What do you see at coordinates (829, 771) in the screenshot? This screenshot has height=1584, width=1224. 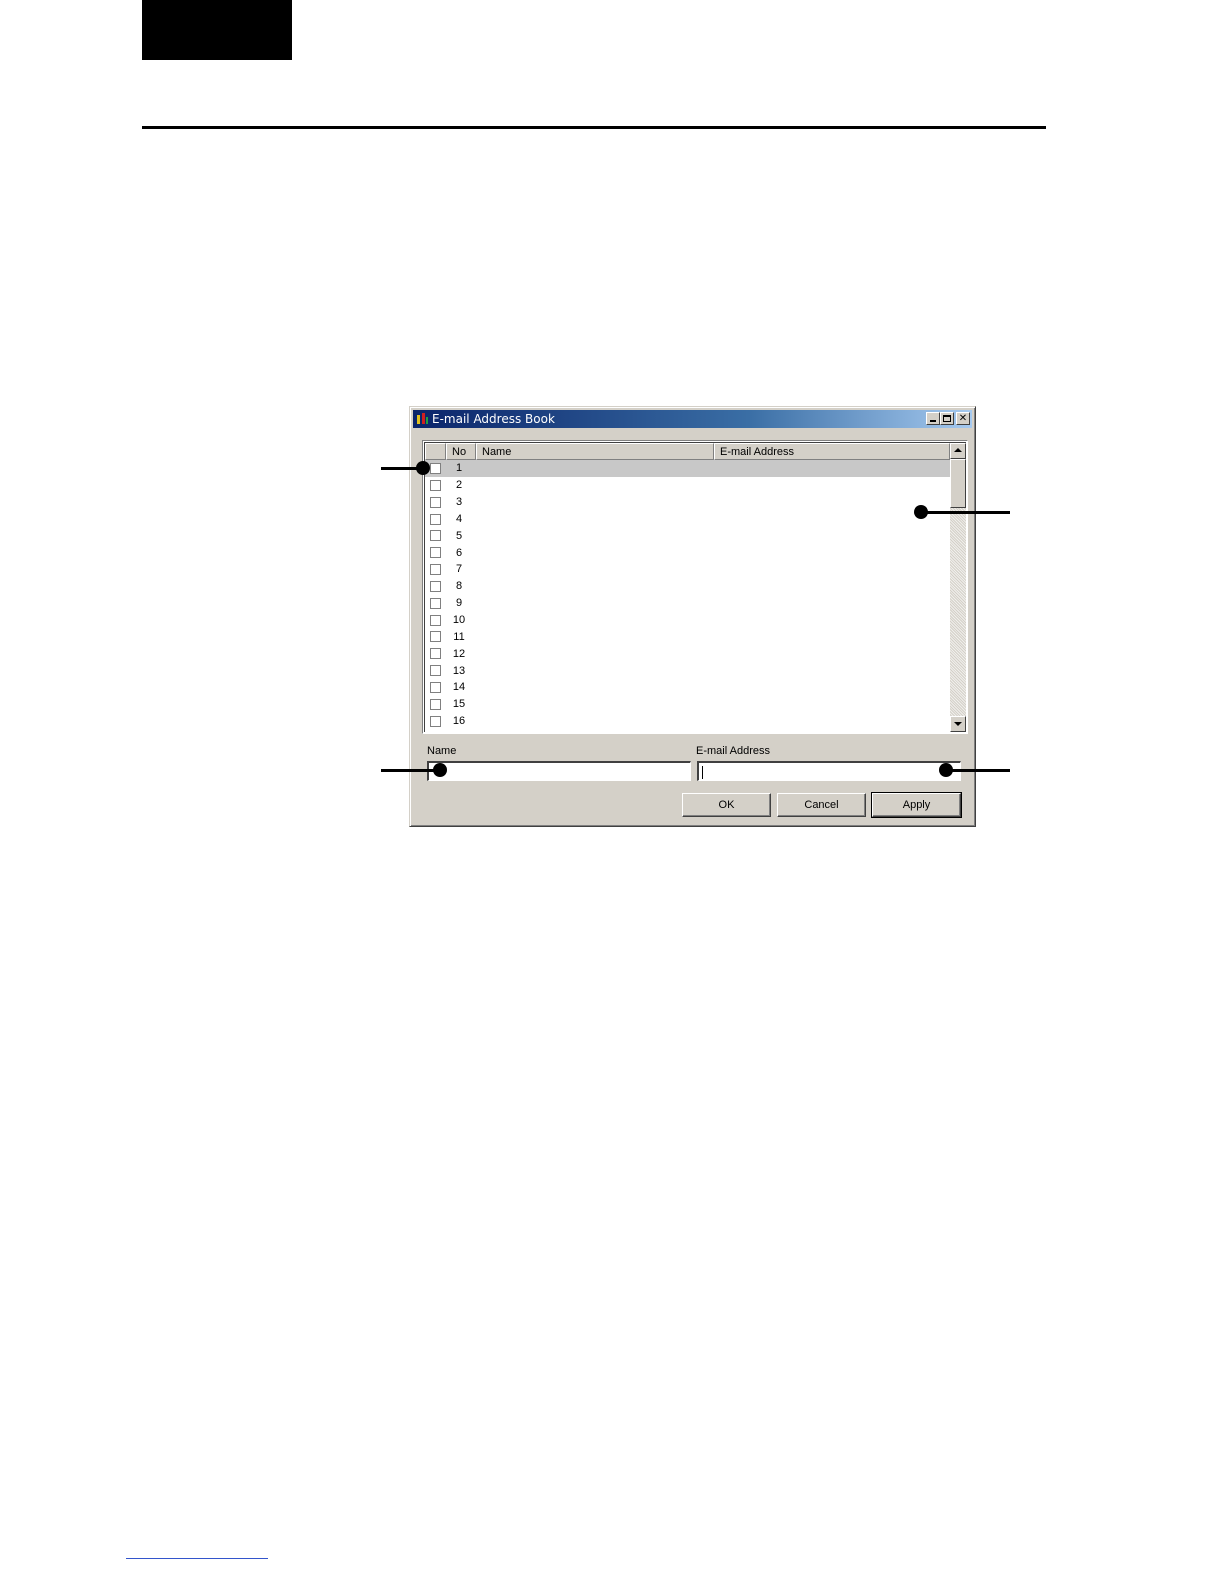 I see `email-field` at bounding box center [829, 771].